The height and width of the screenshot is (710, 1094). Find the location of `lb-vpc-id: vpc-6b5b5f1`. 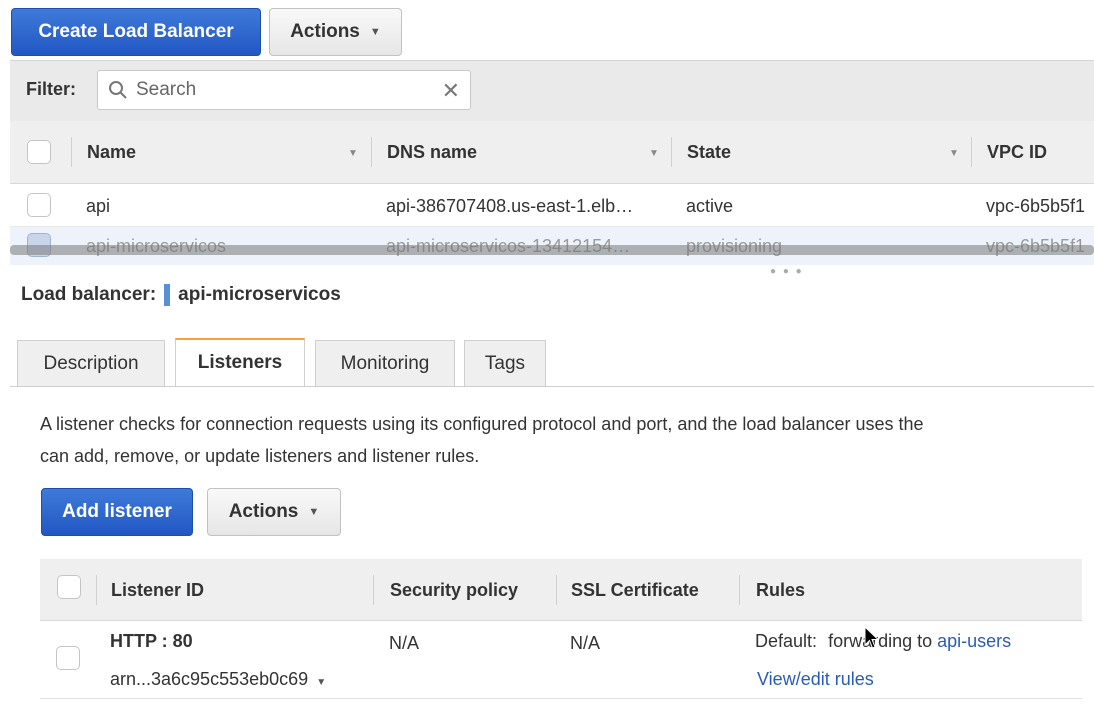

lb-vpc-id: vpc-6b5b5f1 is located at coordinates (1036, 206).